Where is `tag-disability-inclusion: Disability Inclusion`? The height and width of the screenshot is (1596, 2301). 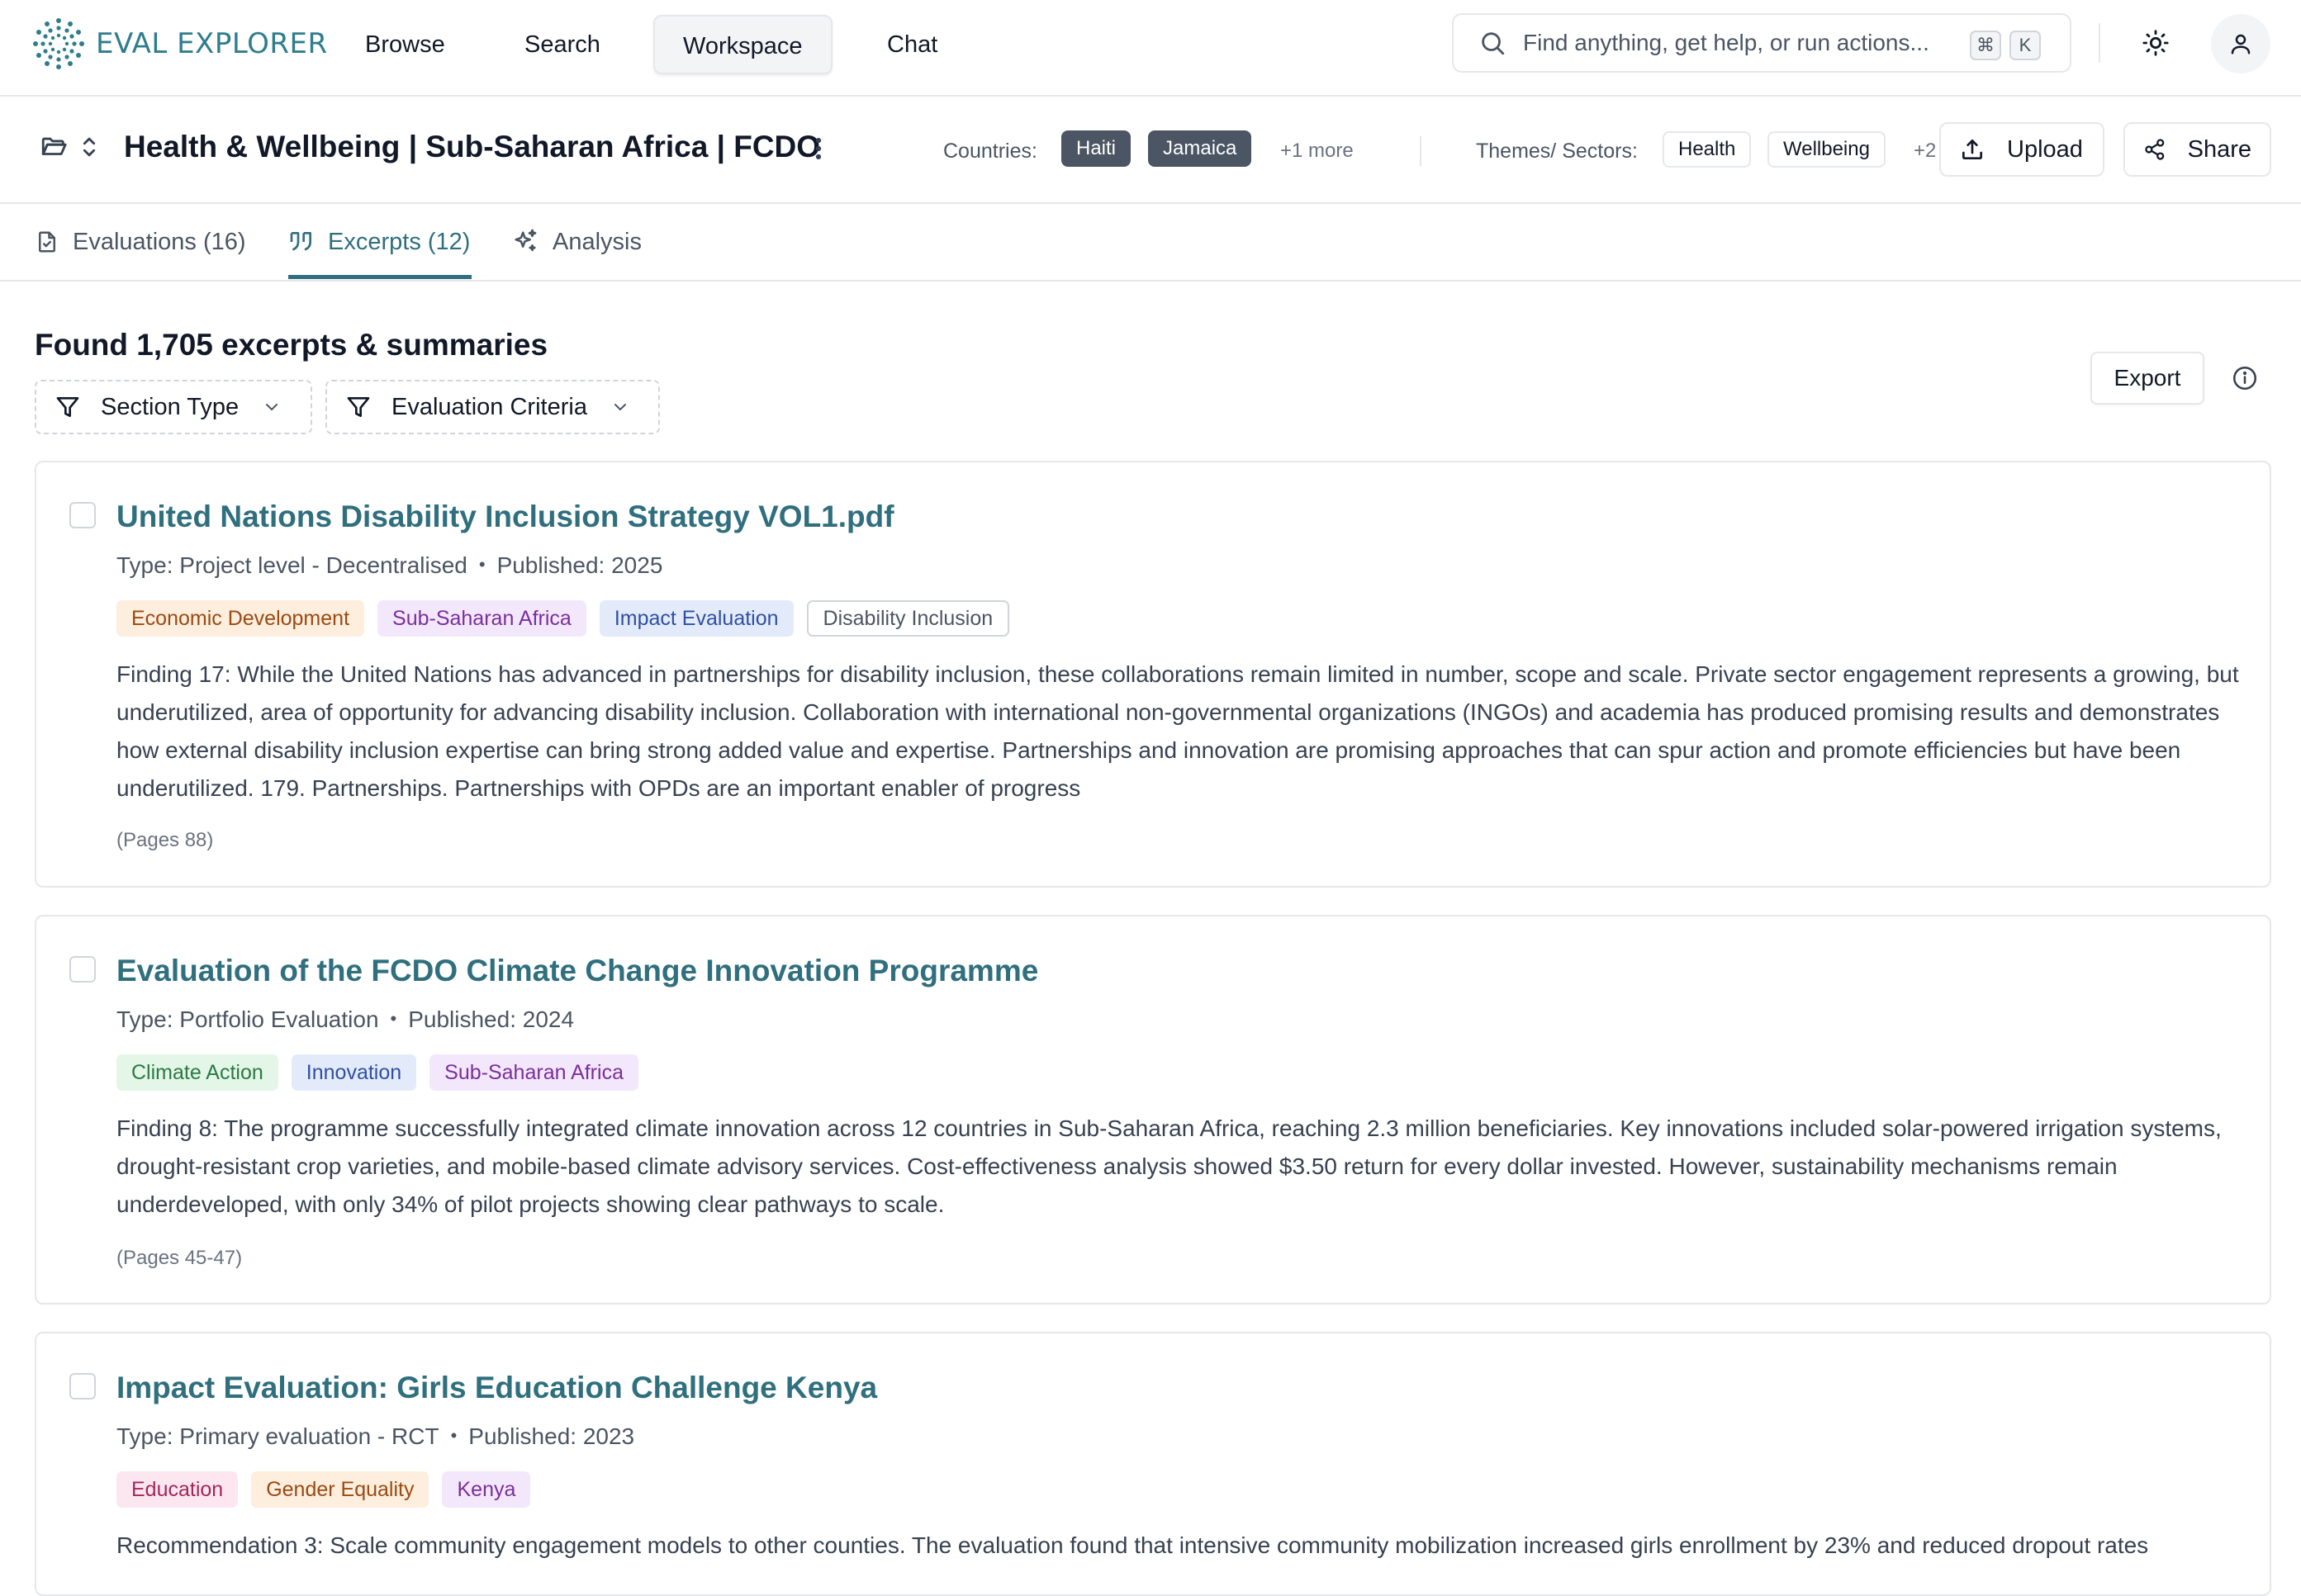 tag-disability-inclusion: Disability Inclusion is located at coordinates (908, 618).